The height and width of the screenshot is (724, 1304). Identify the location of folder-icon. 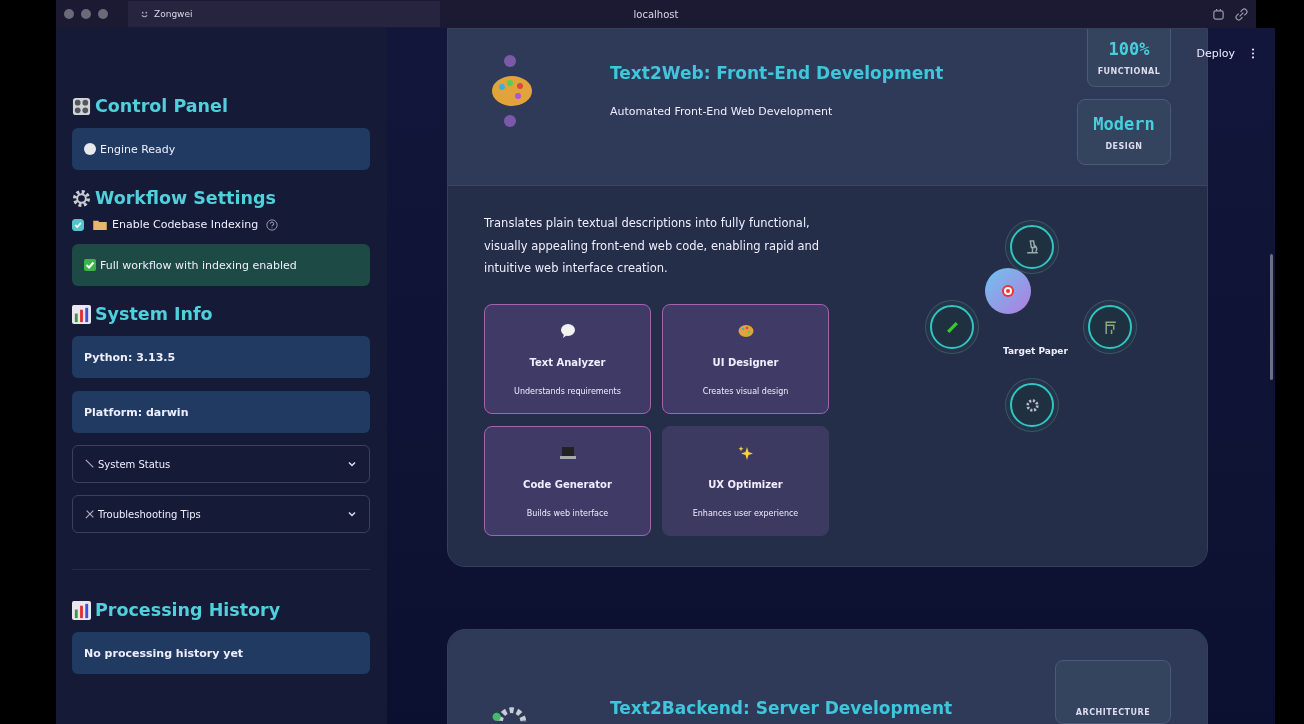
(100, 224).